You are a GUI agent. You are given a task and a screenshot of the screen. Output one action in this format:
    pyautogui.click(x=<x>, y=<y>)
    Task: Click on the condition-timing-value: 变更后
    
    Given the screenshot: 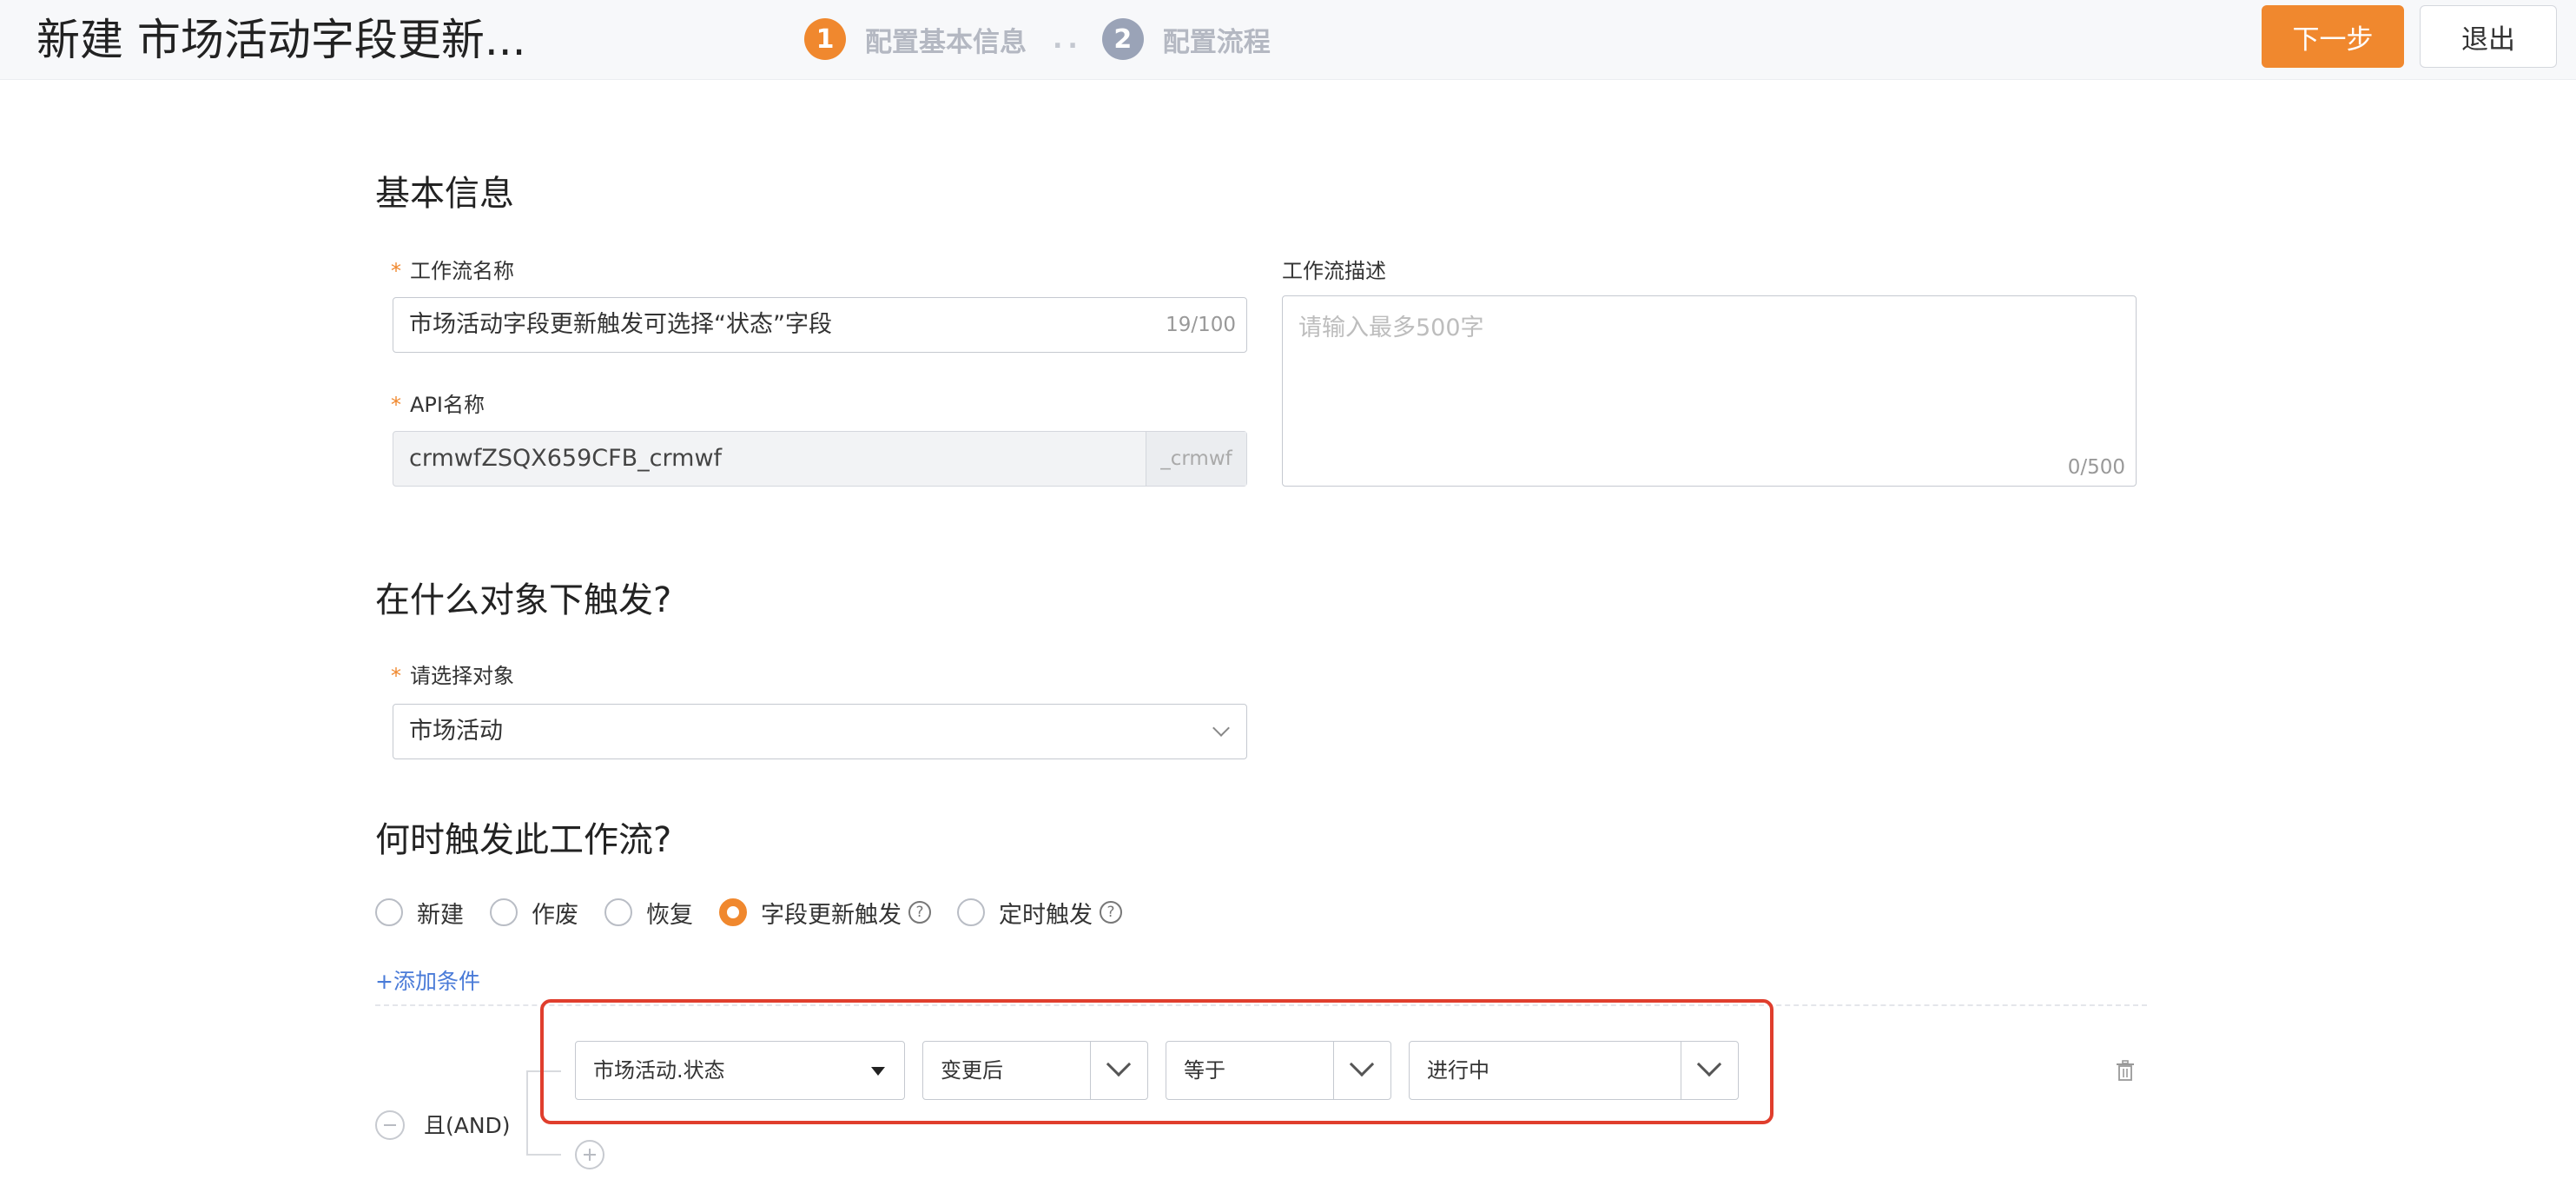 What is the action you would take?
    pyautogui.click(x=972, y=1070)
    